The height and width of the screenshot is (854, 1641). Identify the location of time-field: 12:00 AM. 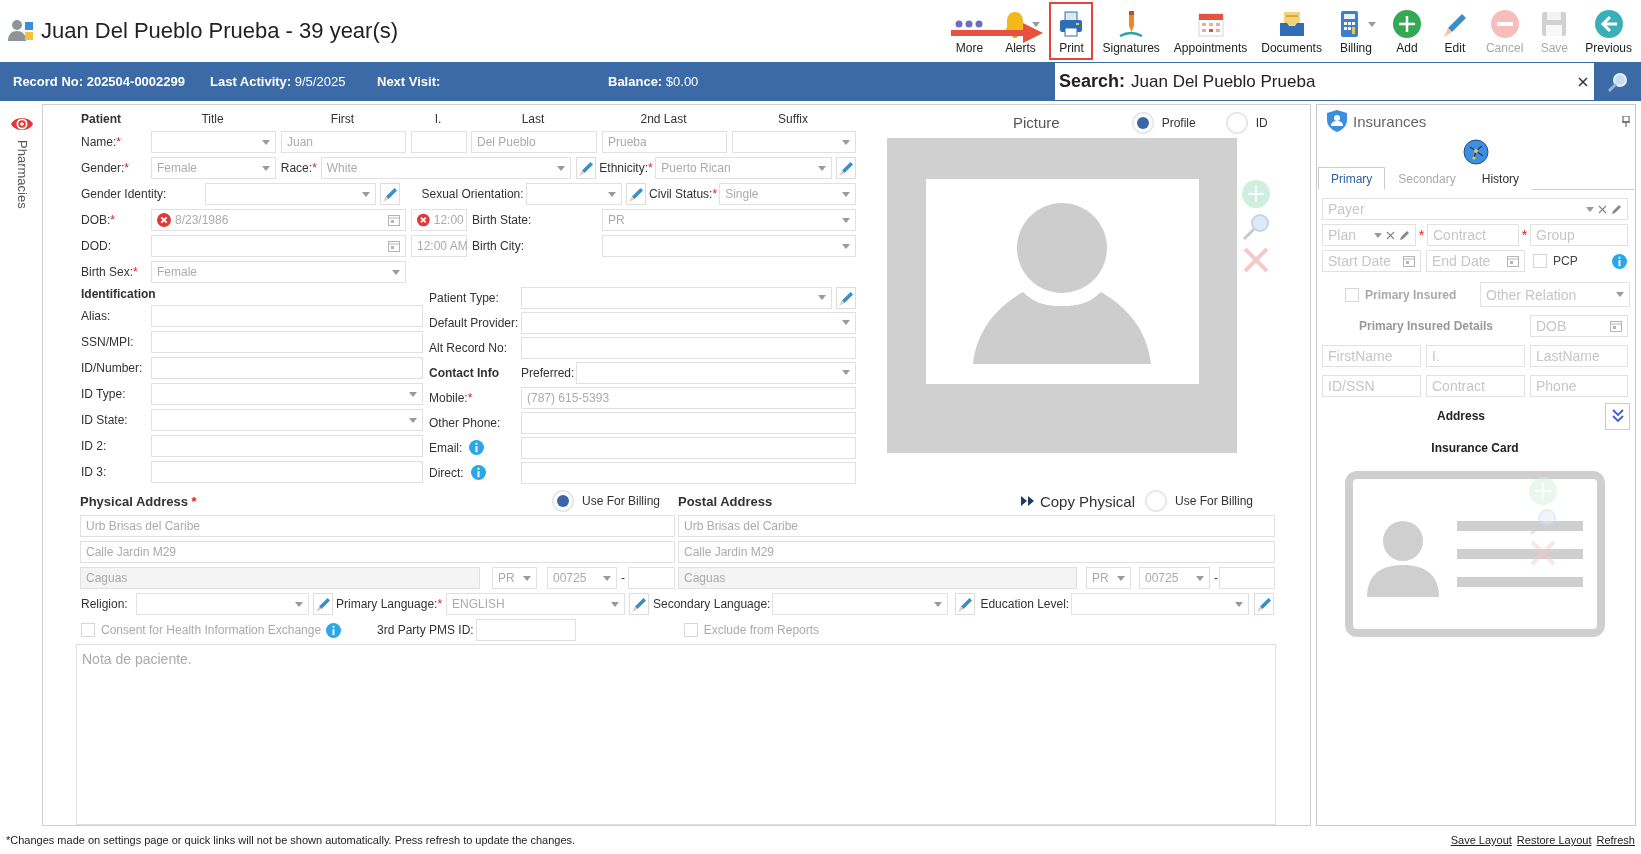
(439, 246).